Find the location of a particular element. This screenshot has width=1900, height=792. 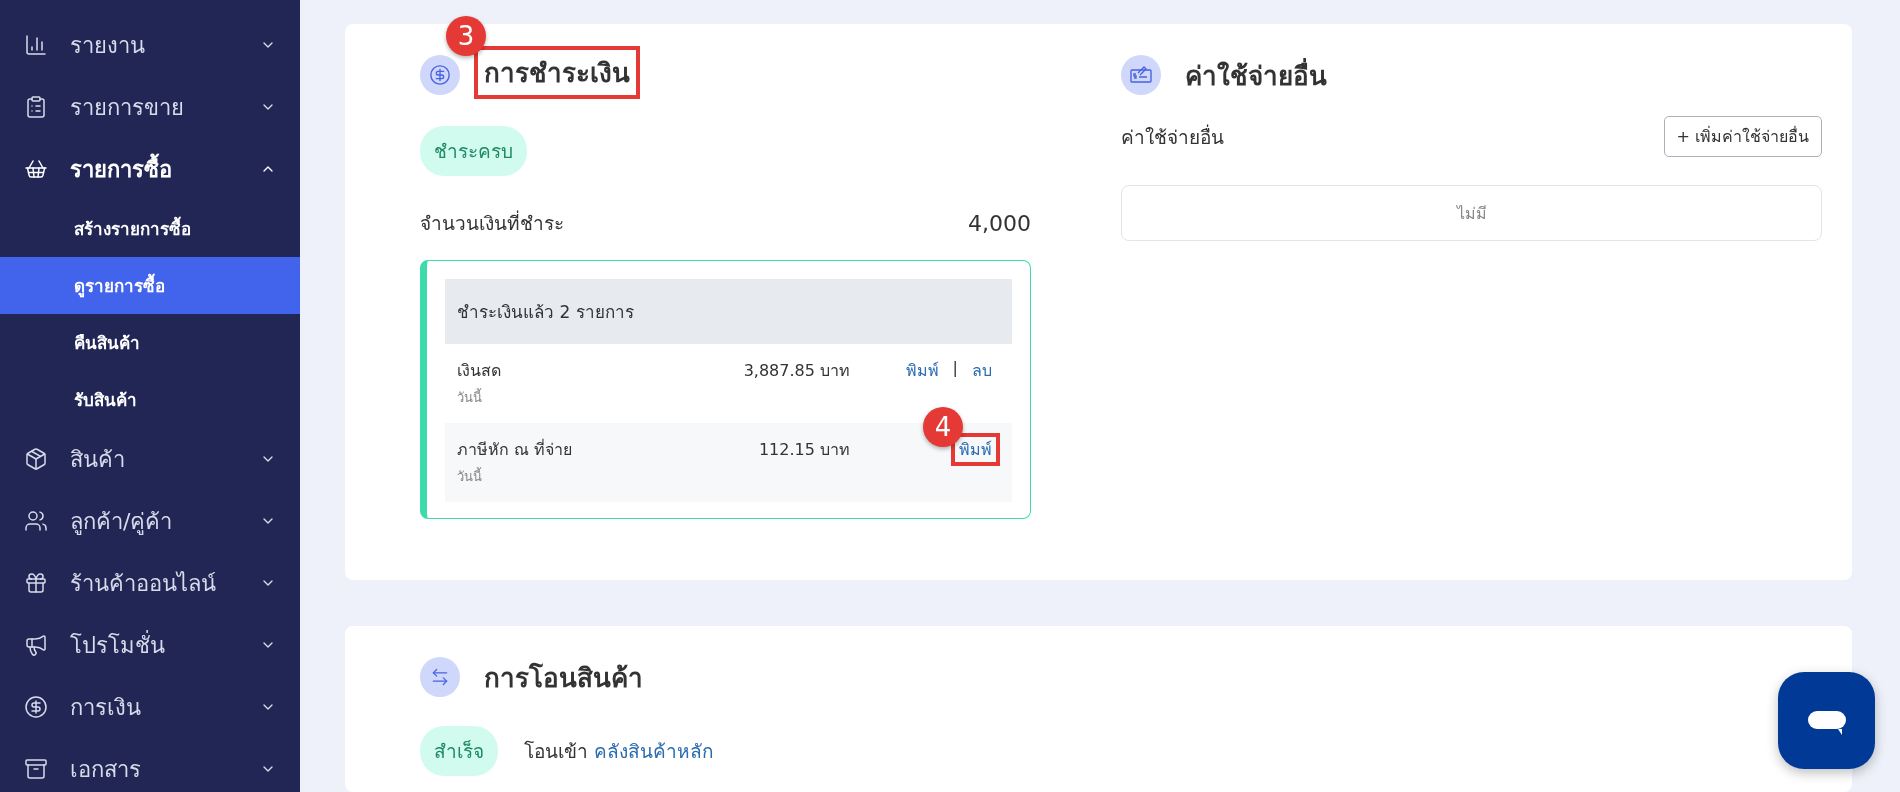

step-badge: 3 is located at coordinates (466, 36).